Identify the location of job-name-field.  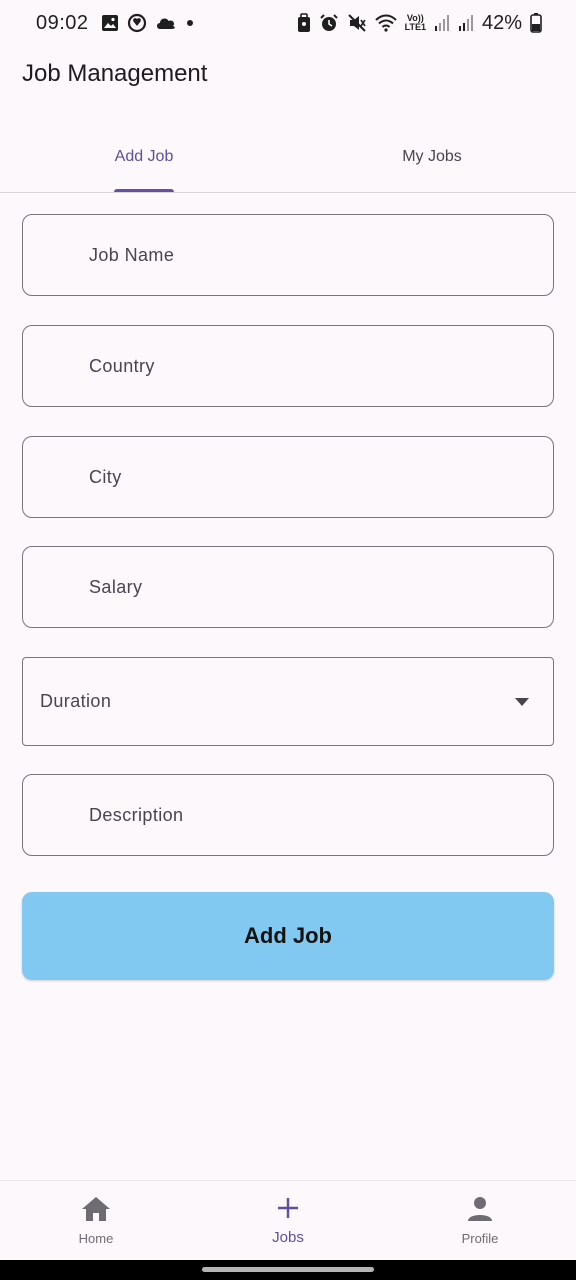
(288, 255).